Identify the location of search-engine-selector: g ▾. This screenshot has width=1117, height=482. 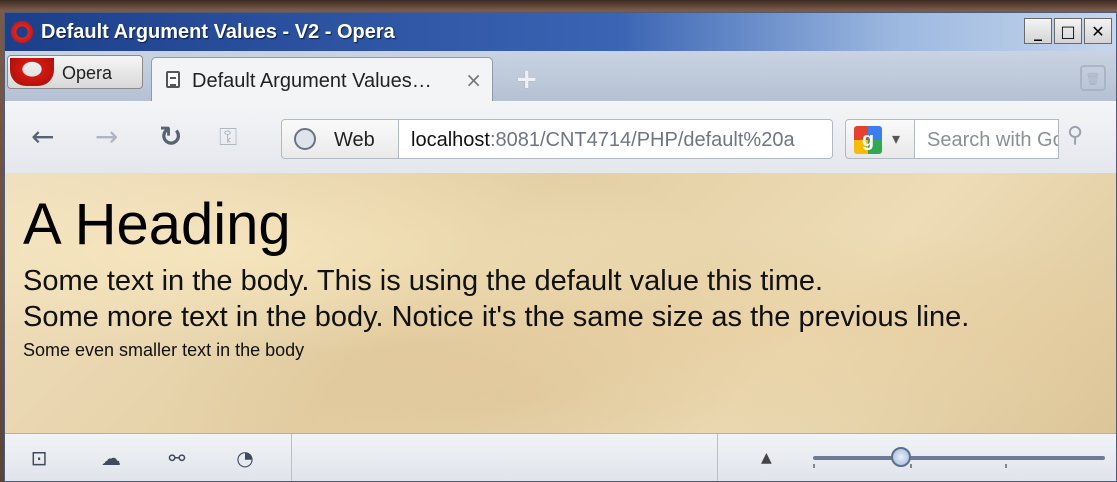
(880, 139).